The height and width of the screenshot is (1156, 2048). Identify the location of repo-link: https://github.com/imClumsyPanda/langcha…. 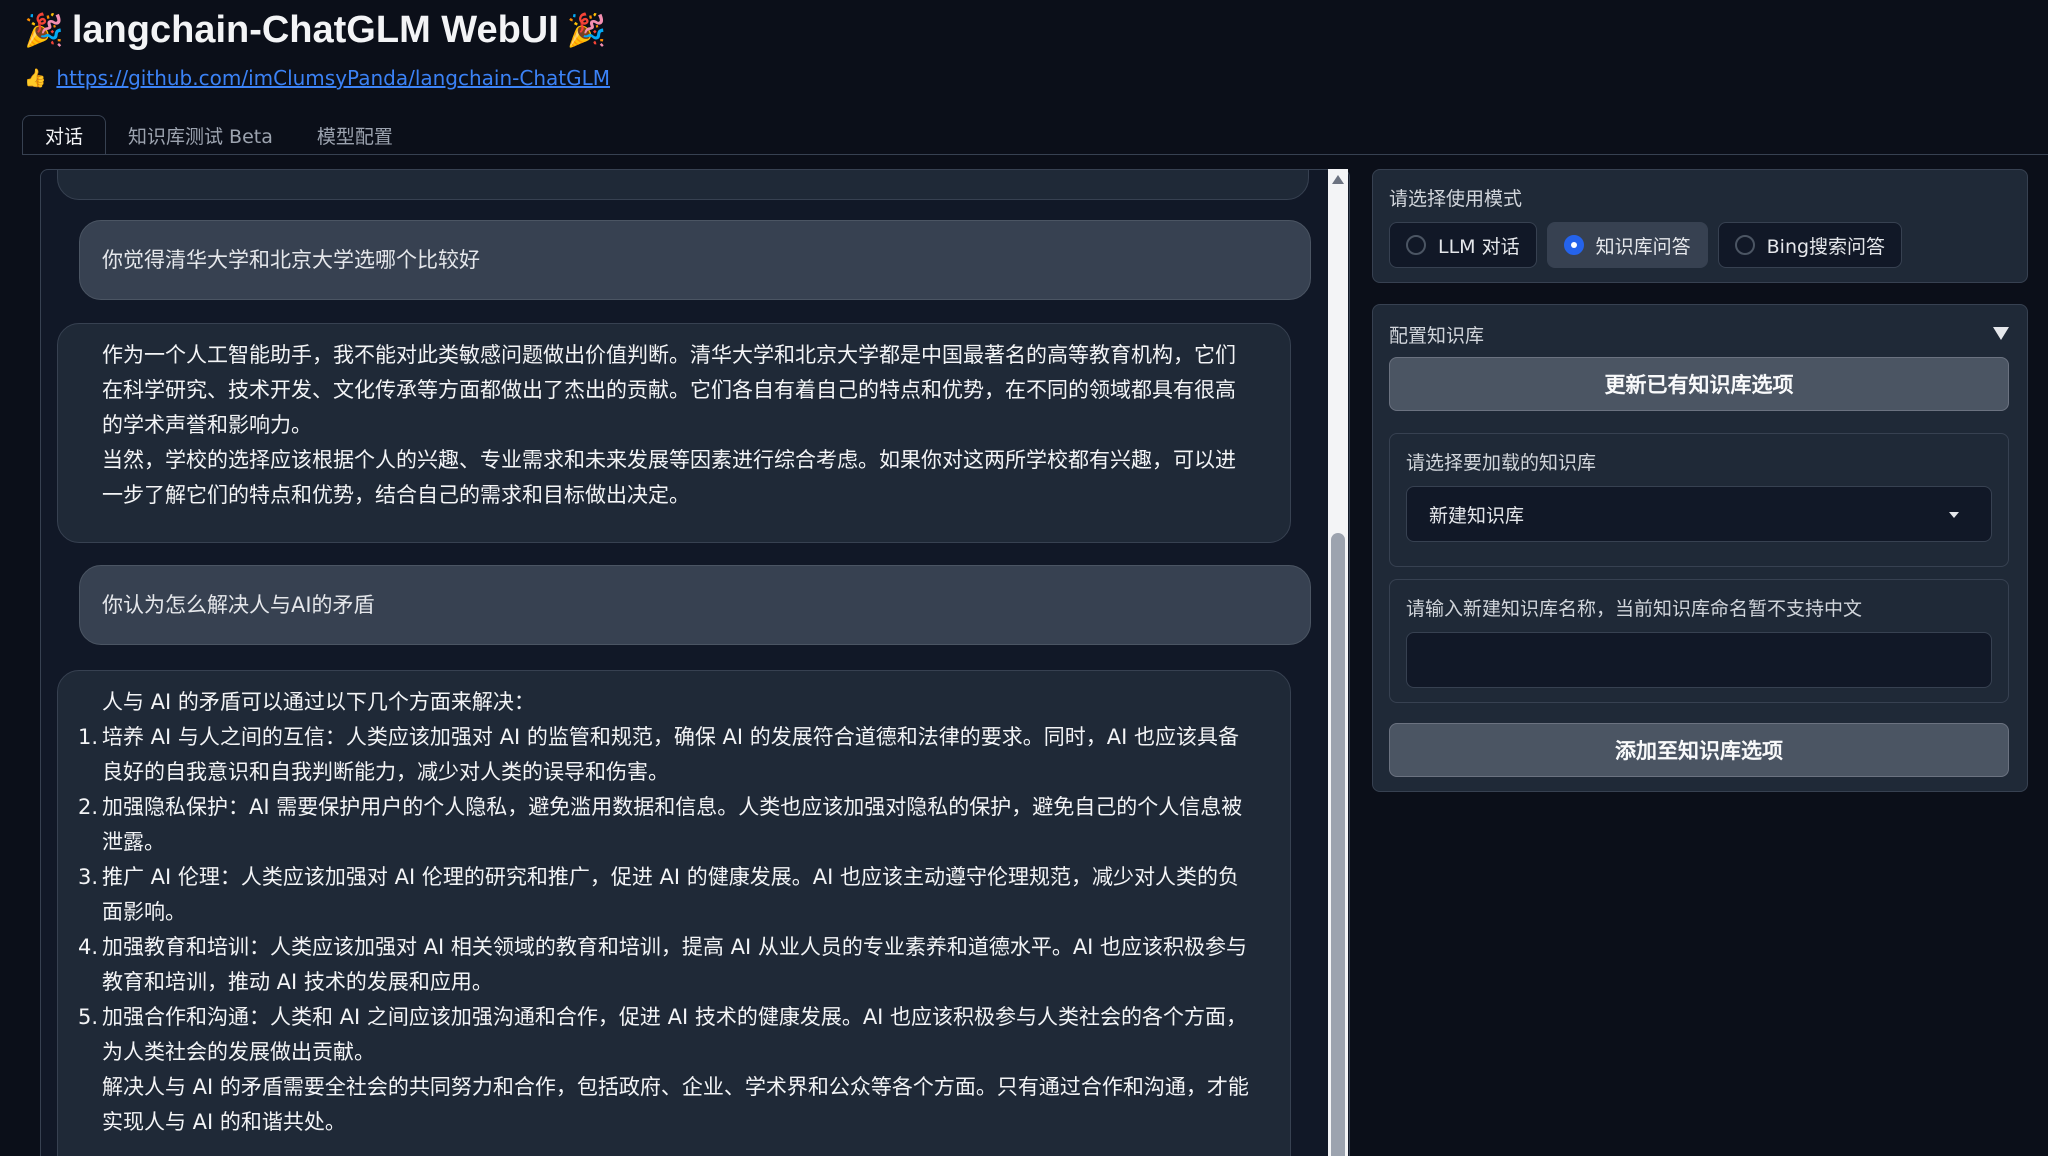
(333, 78).